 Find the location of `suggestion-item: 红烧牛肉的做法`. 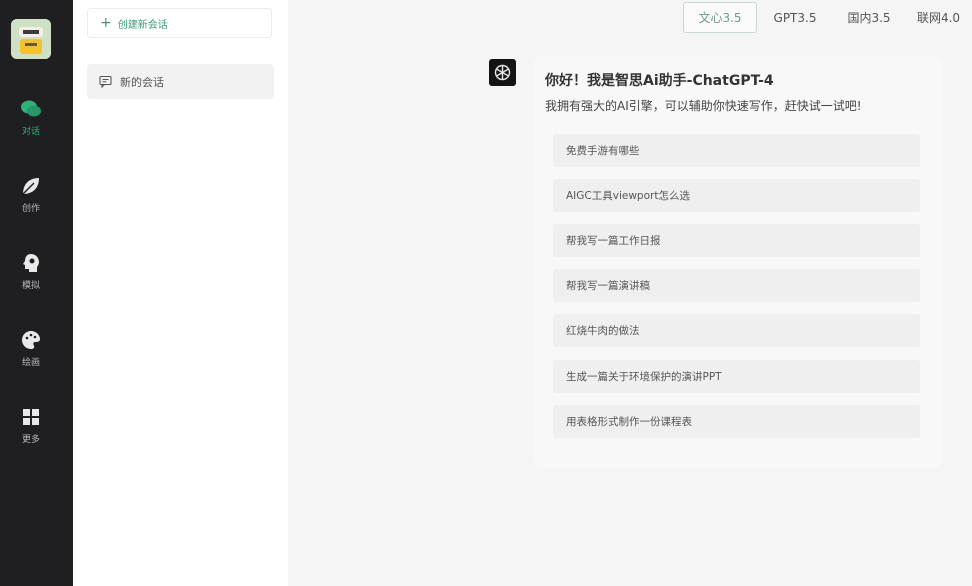

suggestion-item: 红烧牛肉的做法 is located at coordinates (736, 330).